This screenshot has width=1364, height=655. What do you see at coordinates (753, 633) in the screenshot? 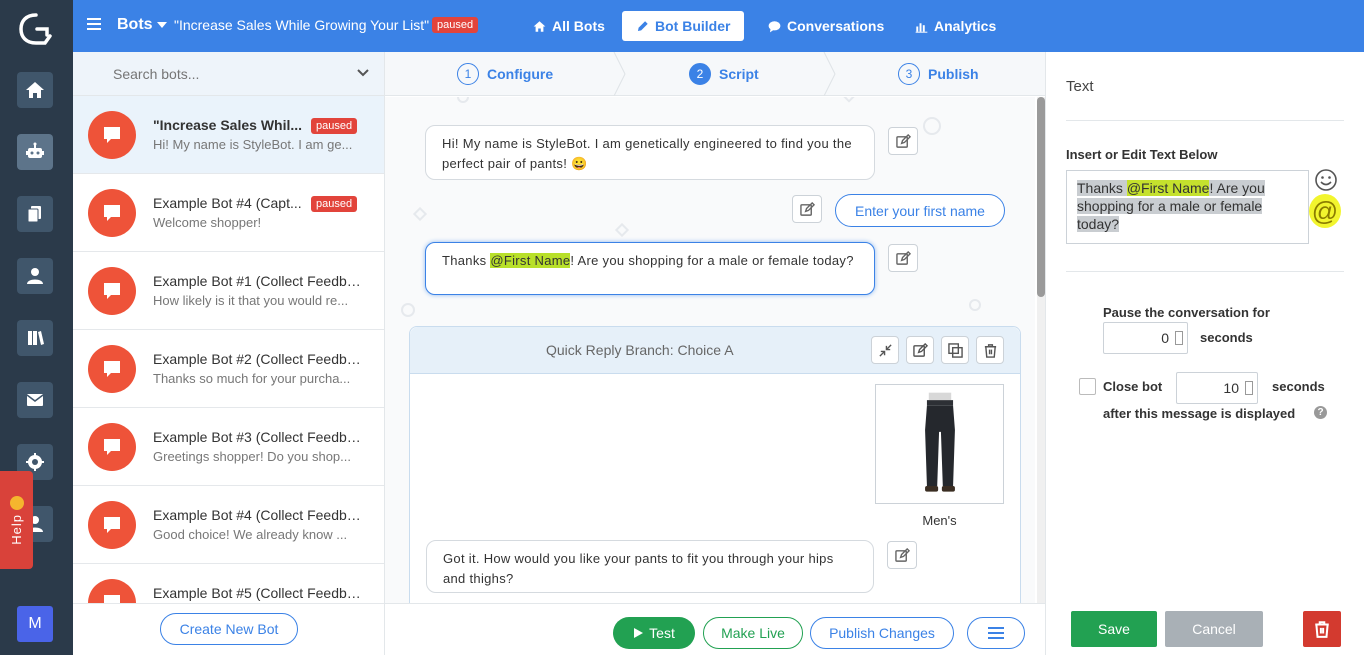
I see `make-live-button: Make Live` at bounding box center [753, 633].